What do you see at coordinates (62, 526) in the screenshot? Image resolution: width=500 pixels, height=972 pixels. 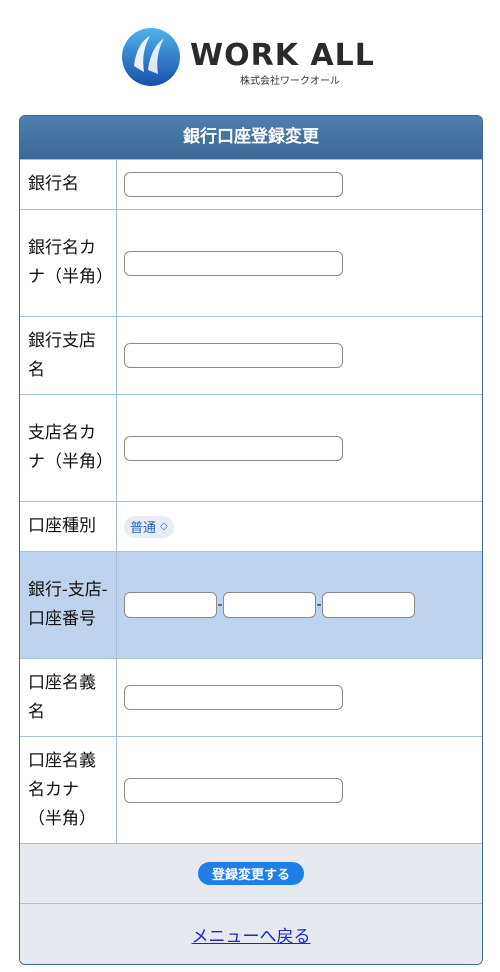 I see `label-account-type: 口座種別` at bounding box center [62, 526].